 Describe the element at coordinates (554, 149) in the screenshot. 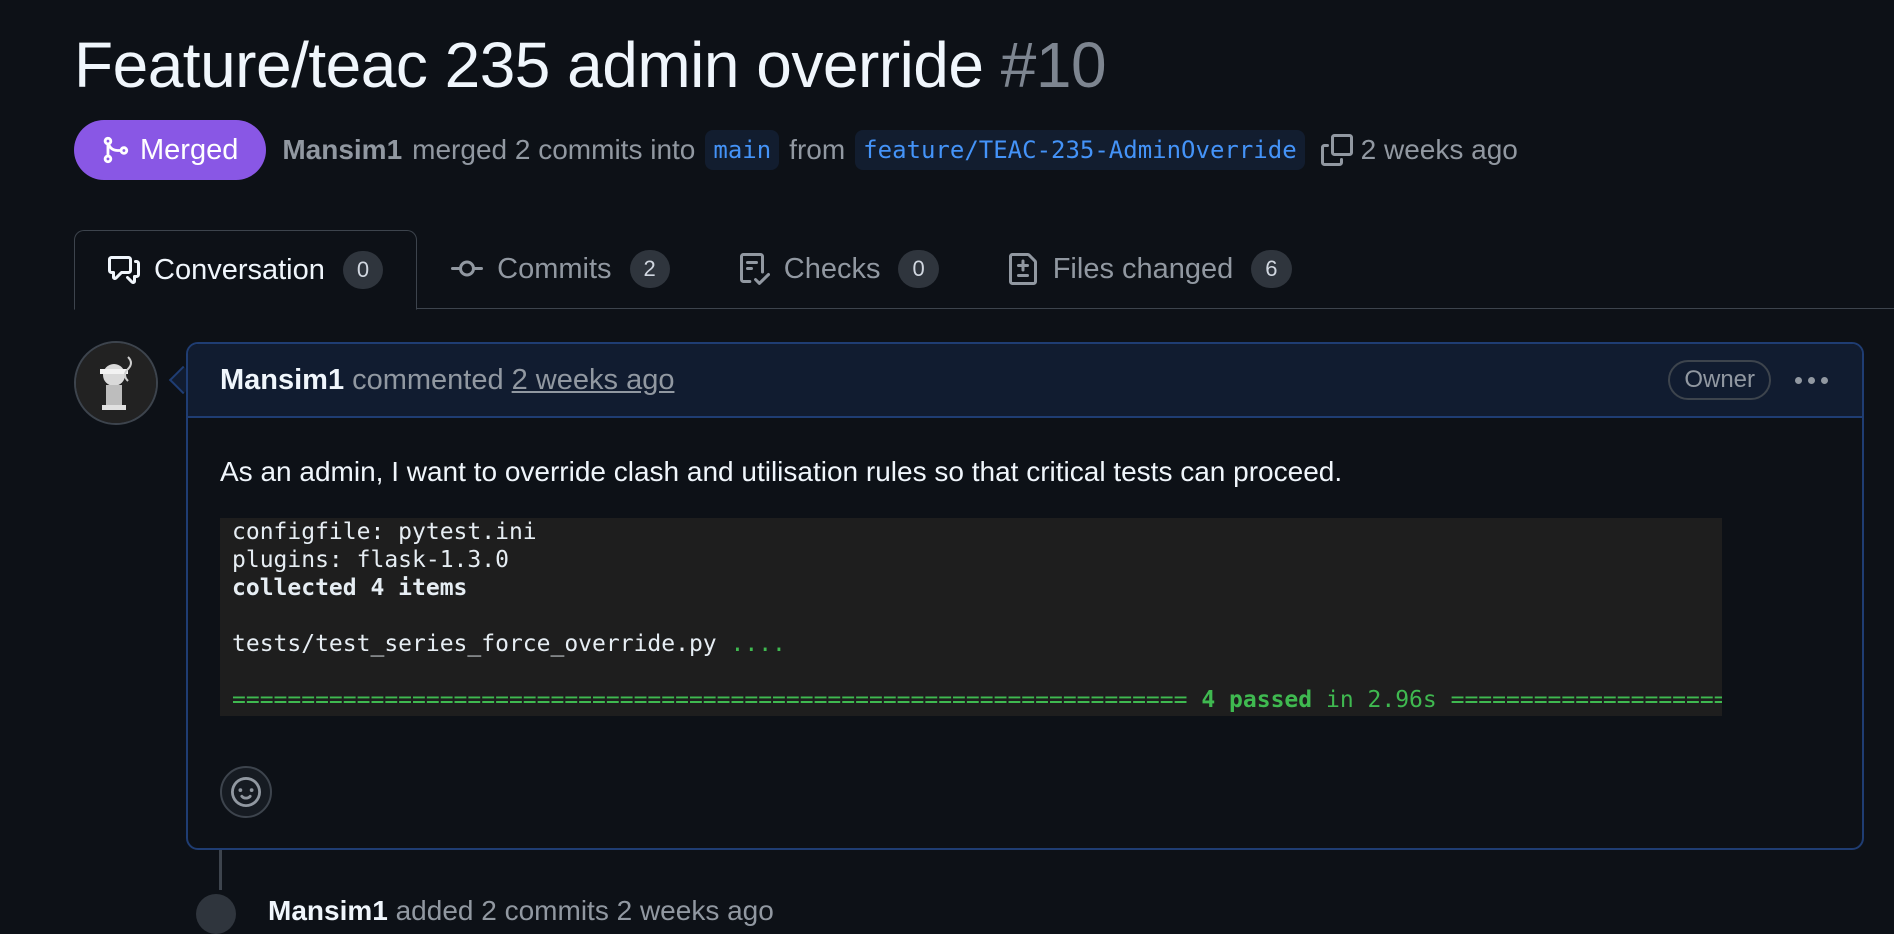

I see `merged-text: merged 2 commits into` at that location.